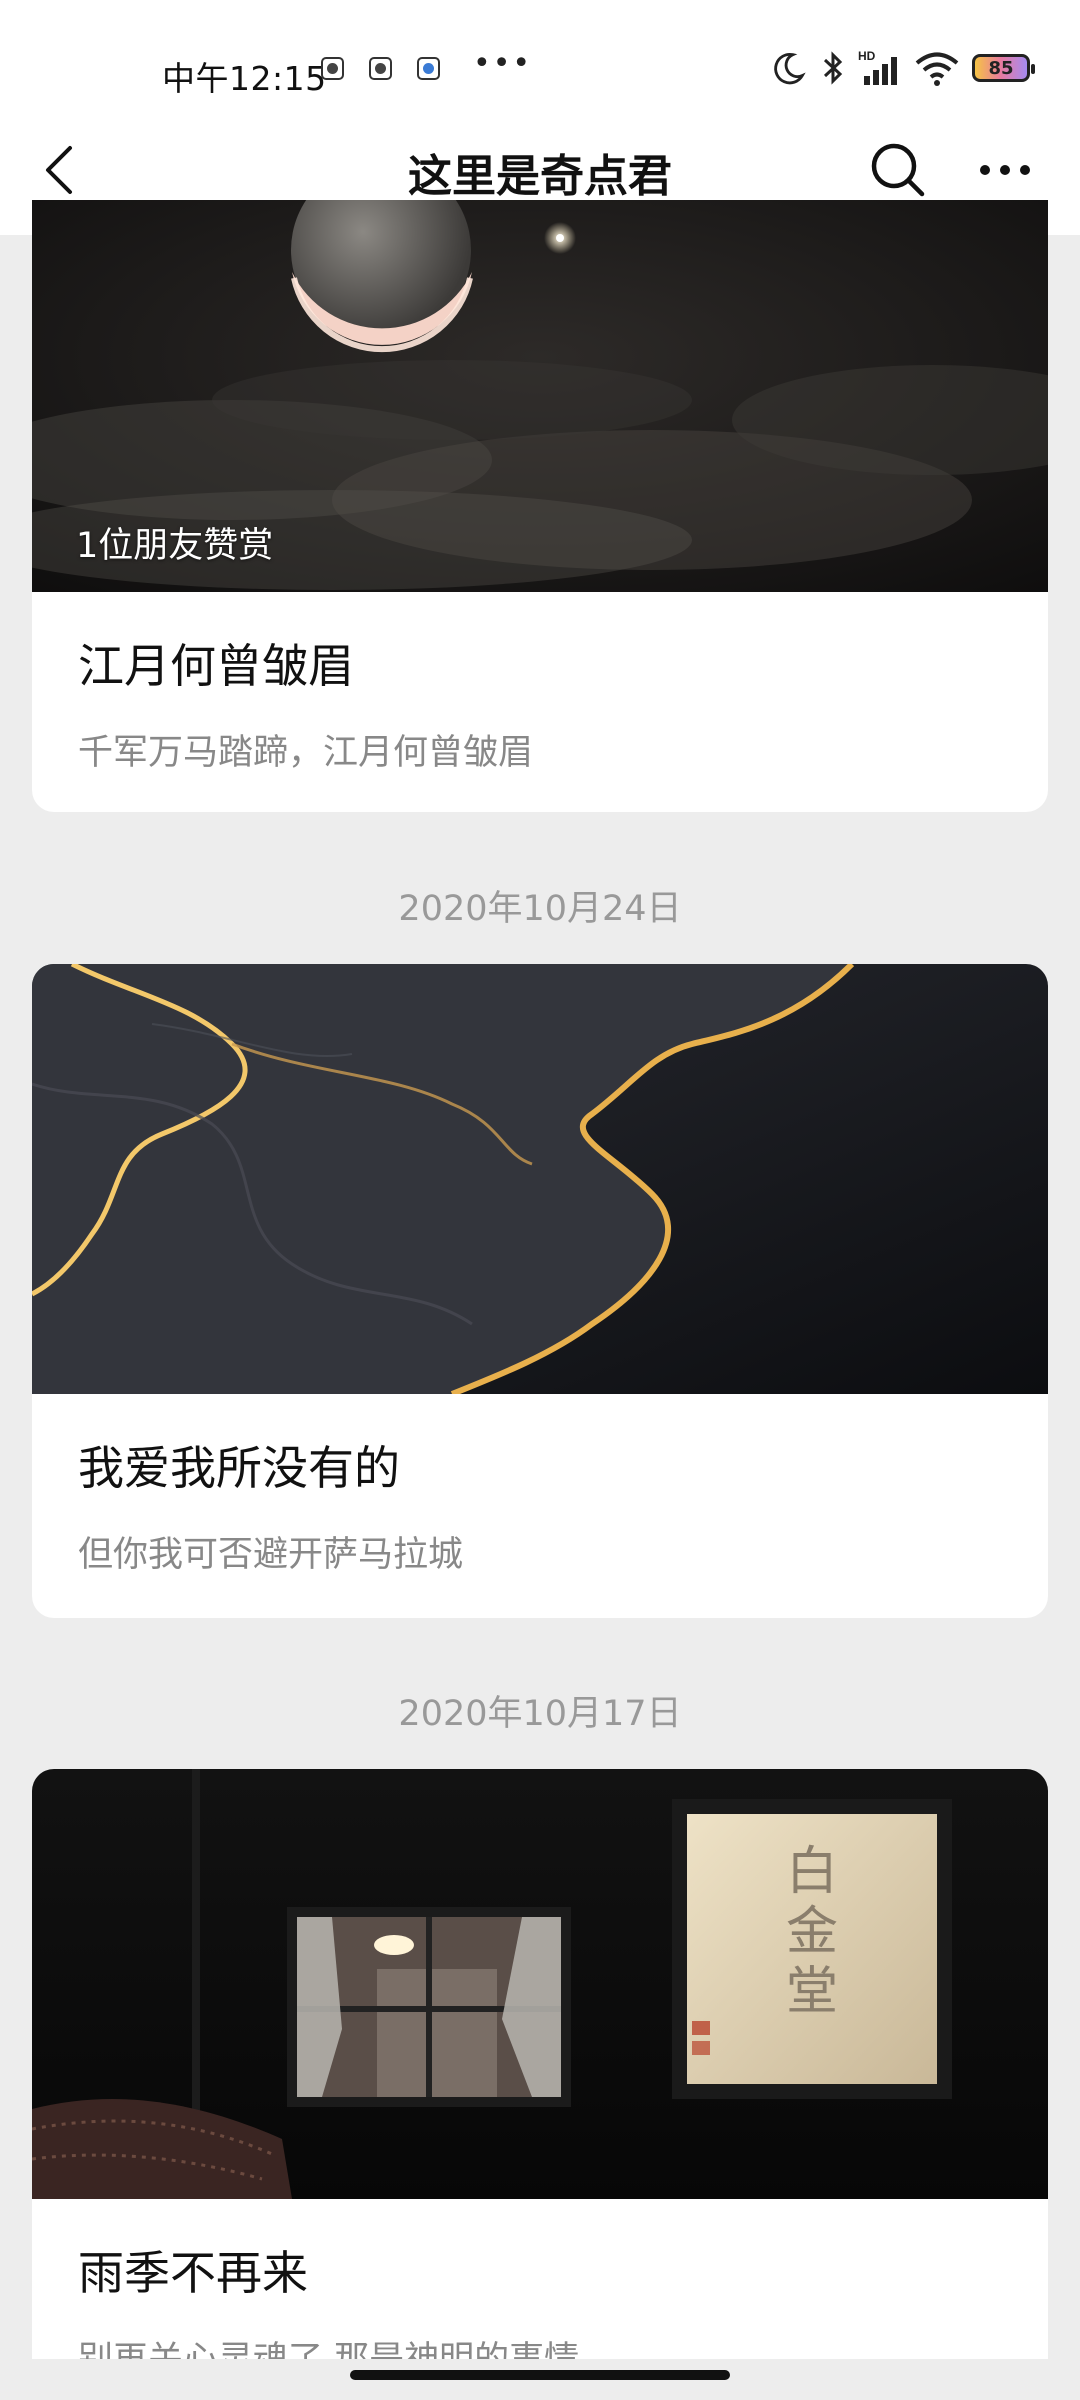 This screenshot has width=1080, height=2400. What do you see at coordinates (503, 63) in the screenshot?
I see `more-notifications-icon: •••` at bounding box center [503, 63].